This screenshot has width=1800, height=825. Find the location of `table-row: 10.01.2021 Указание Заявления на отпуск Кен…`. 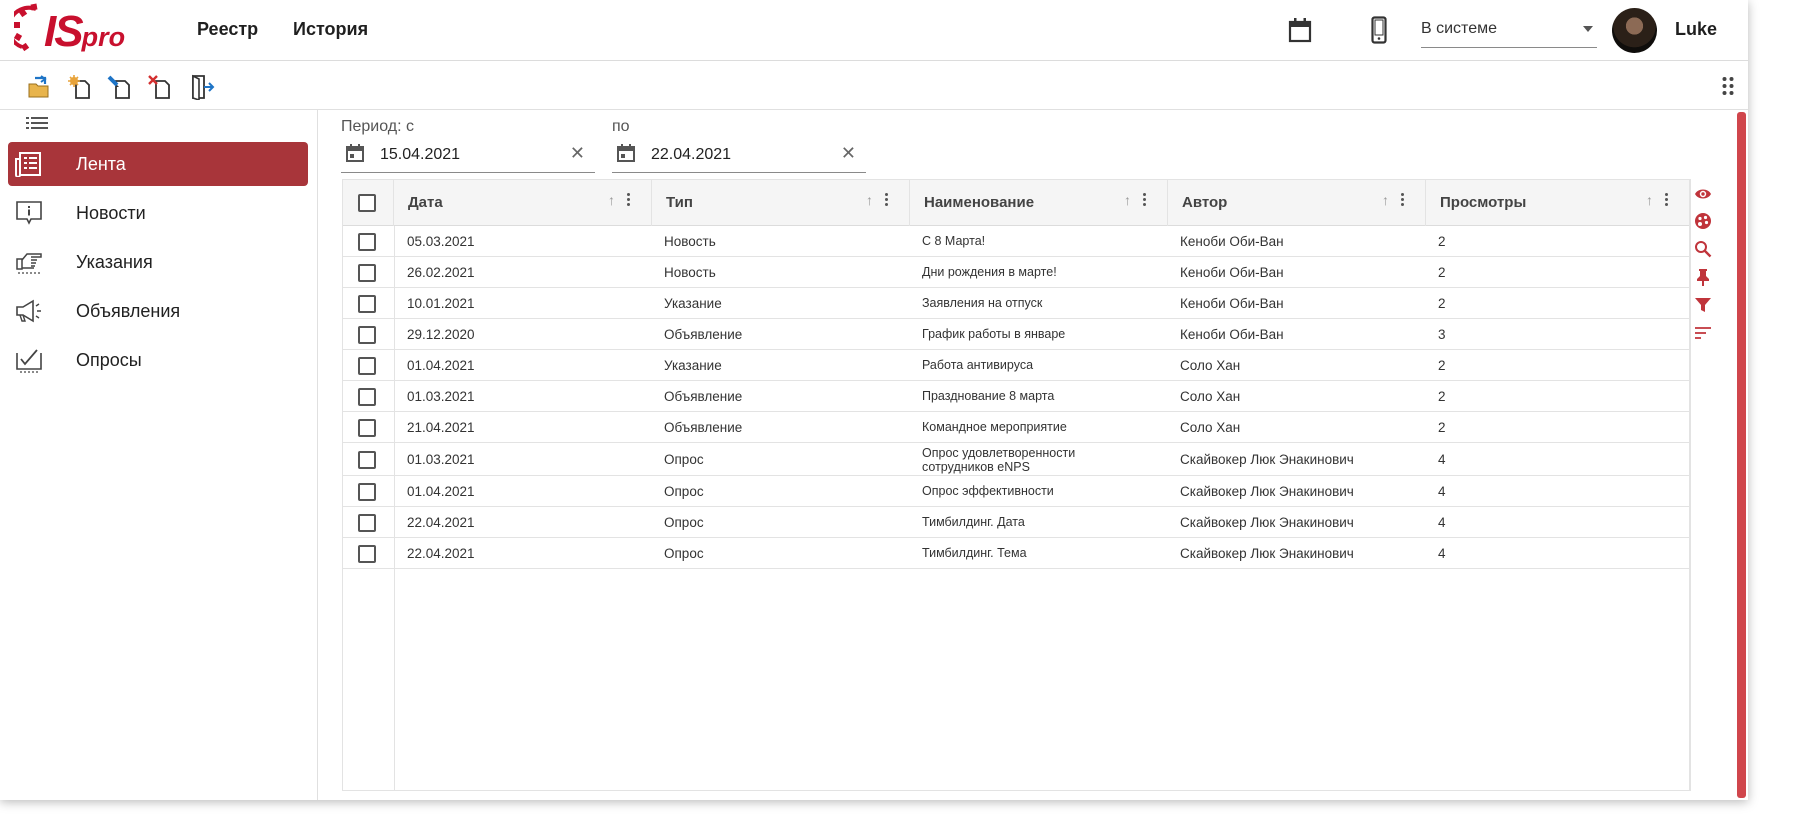

table-row: 10.01.2021 Указание Заявления на отпуск Кен… is located at coordinates (1016, 303).